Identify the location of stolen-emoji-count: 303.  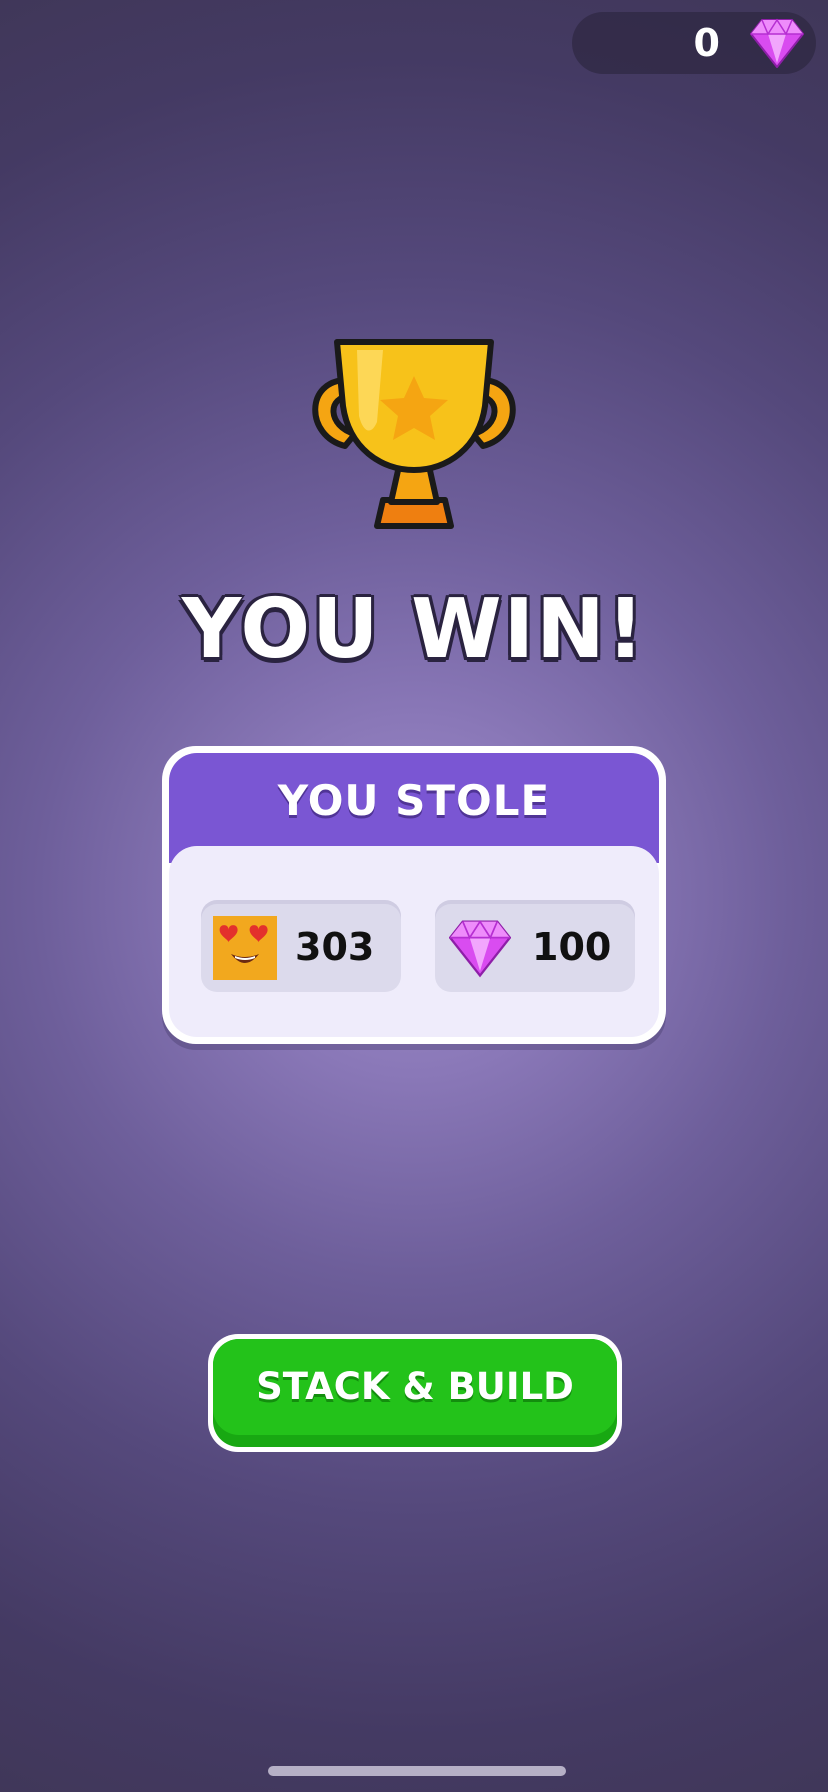
(335, 947).